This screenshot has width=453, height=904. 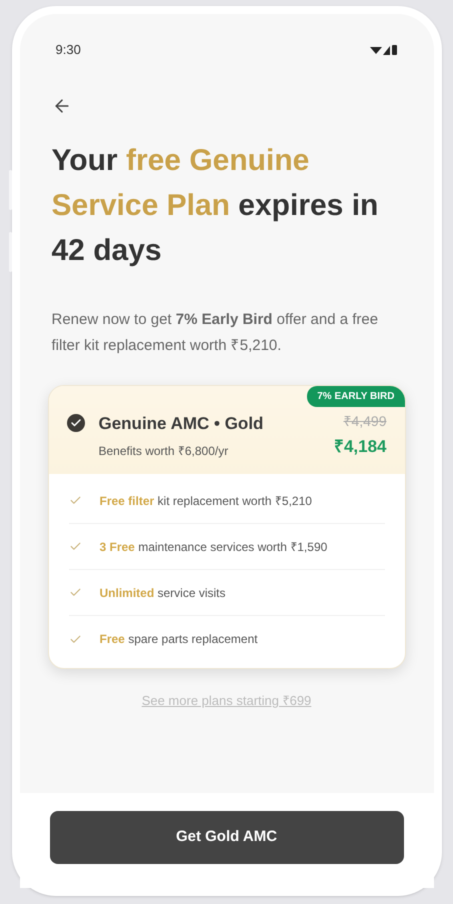 What do you see at coordinates (164, 451) in the screenshot?
I see `plan-benefits-worth: Benefits worth ₹6,800/yr` at bounding box center [164, 451].